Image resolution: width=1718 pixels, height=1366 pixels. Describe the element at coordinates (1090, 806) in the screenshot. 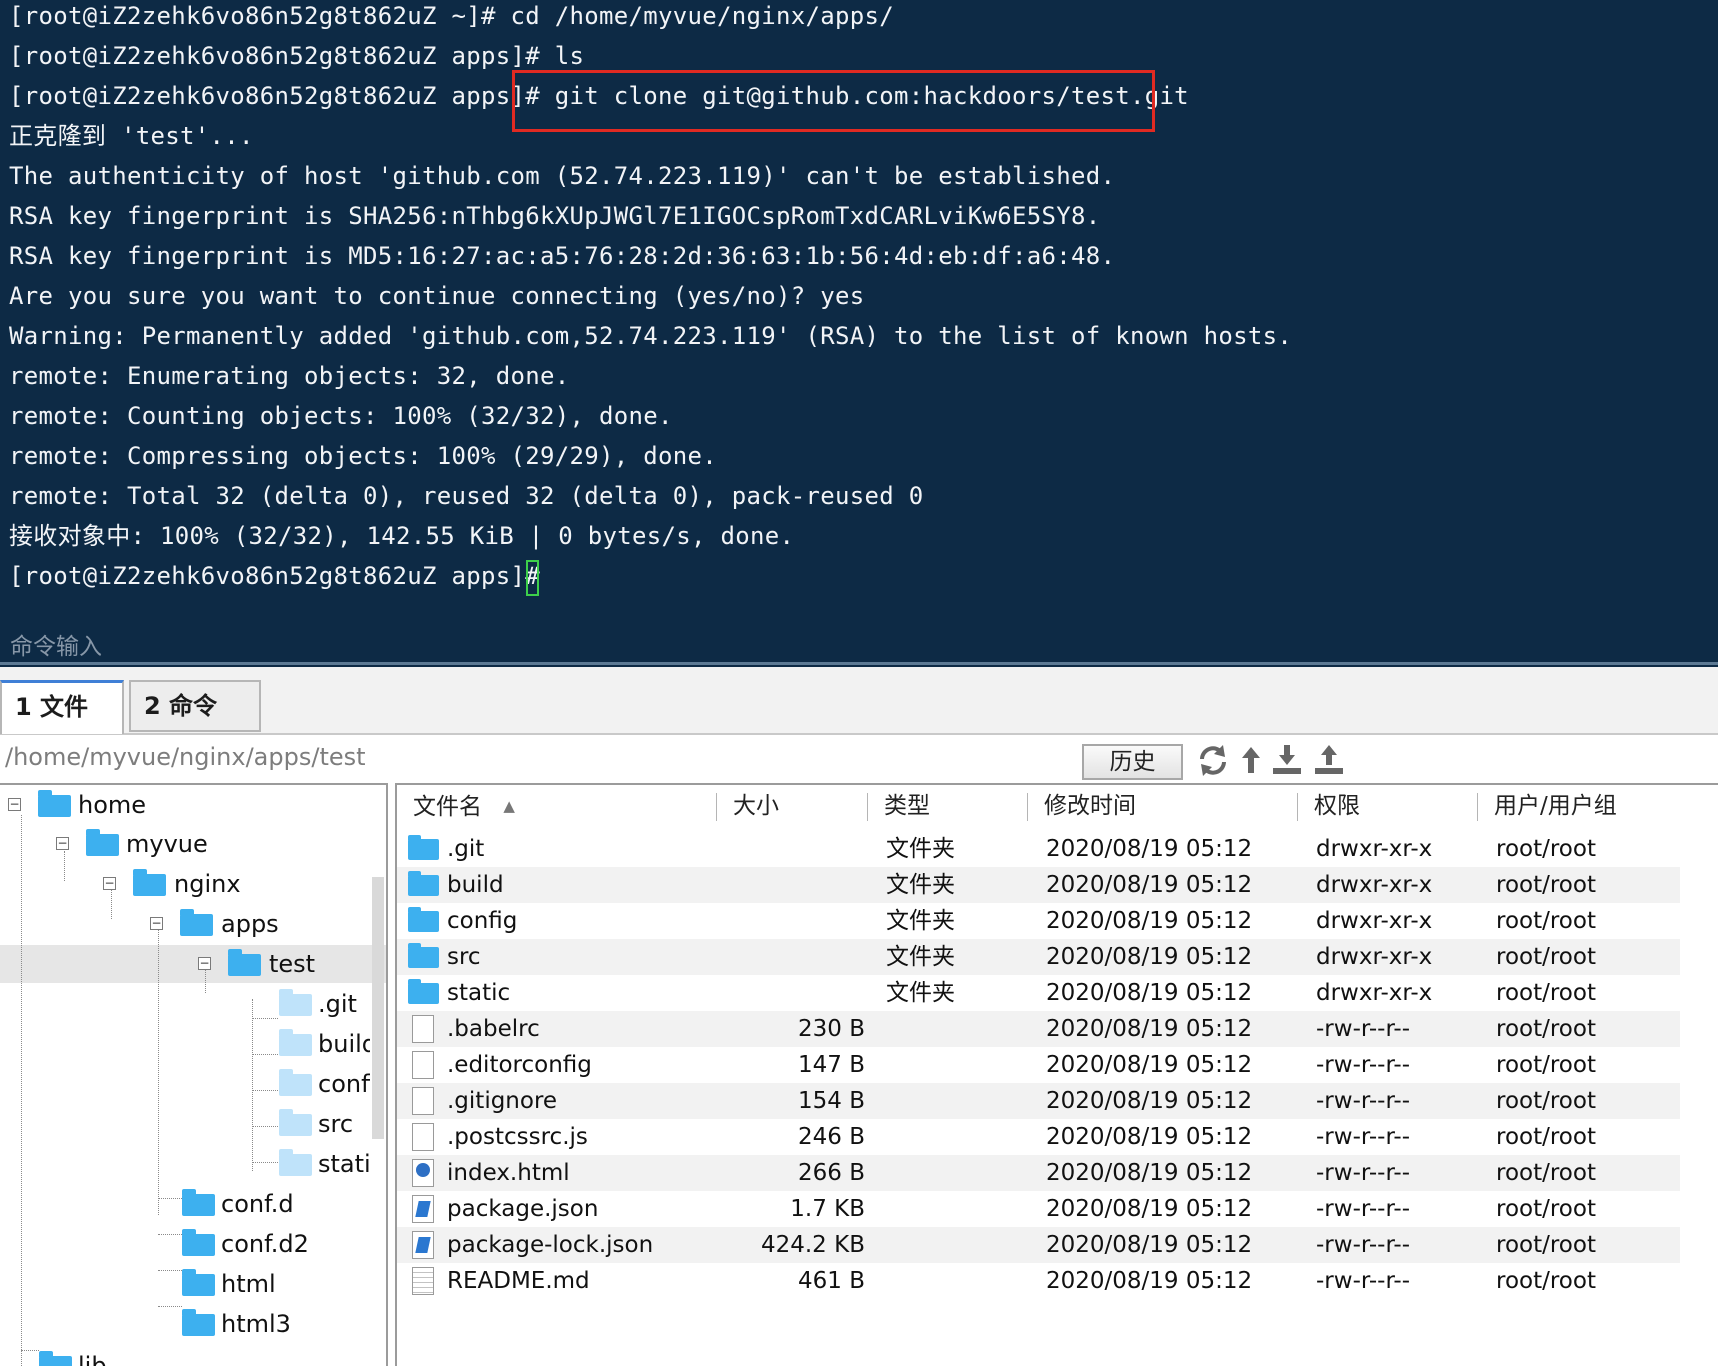

I see `column-header-mtime: 修改时间` at that location.